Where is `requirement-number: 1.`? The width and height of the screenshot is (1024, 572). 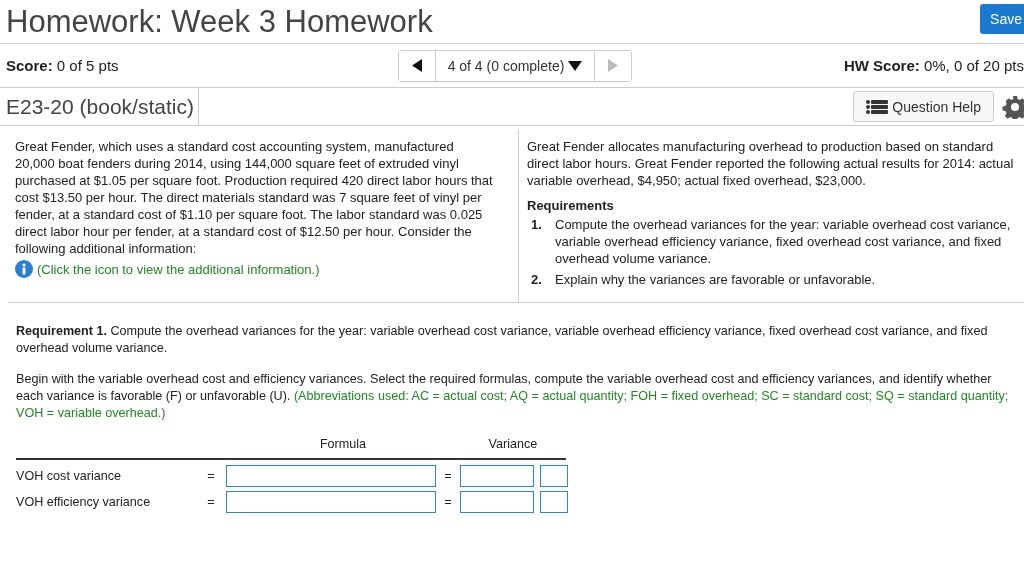 requirement-number: 1. is located at coordinates (537, 225).